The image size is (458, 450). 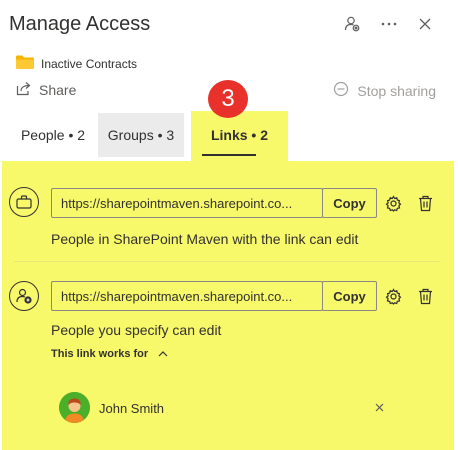 What do you see at coordinates (24, 202) in the screenshot?
I see `briefcase-icon` at bounding box center [24, 202].